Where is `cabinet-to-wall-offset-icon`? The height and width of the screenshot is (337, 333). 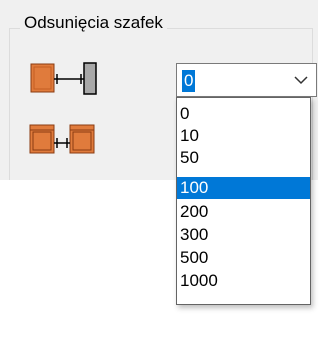
cabinet-to-wall-offset-icon is located at coordinates (64, 81).